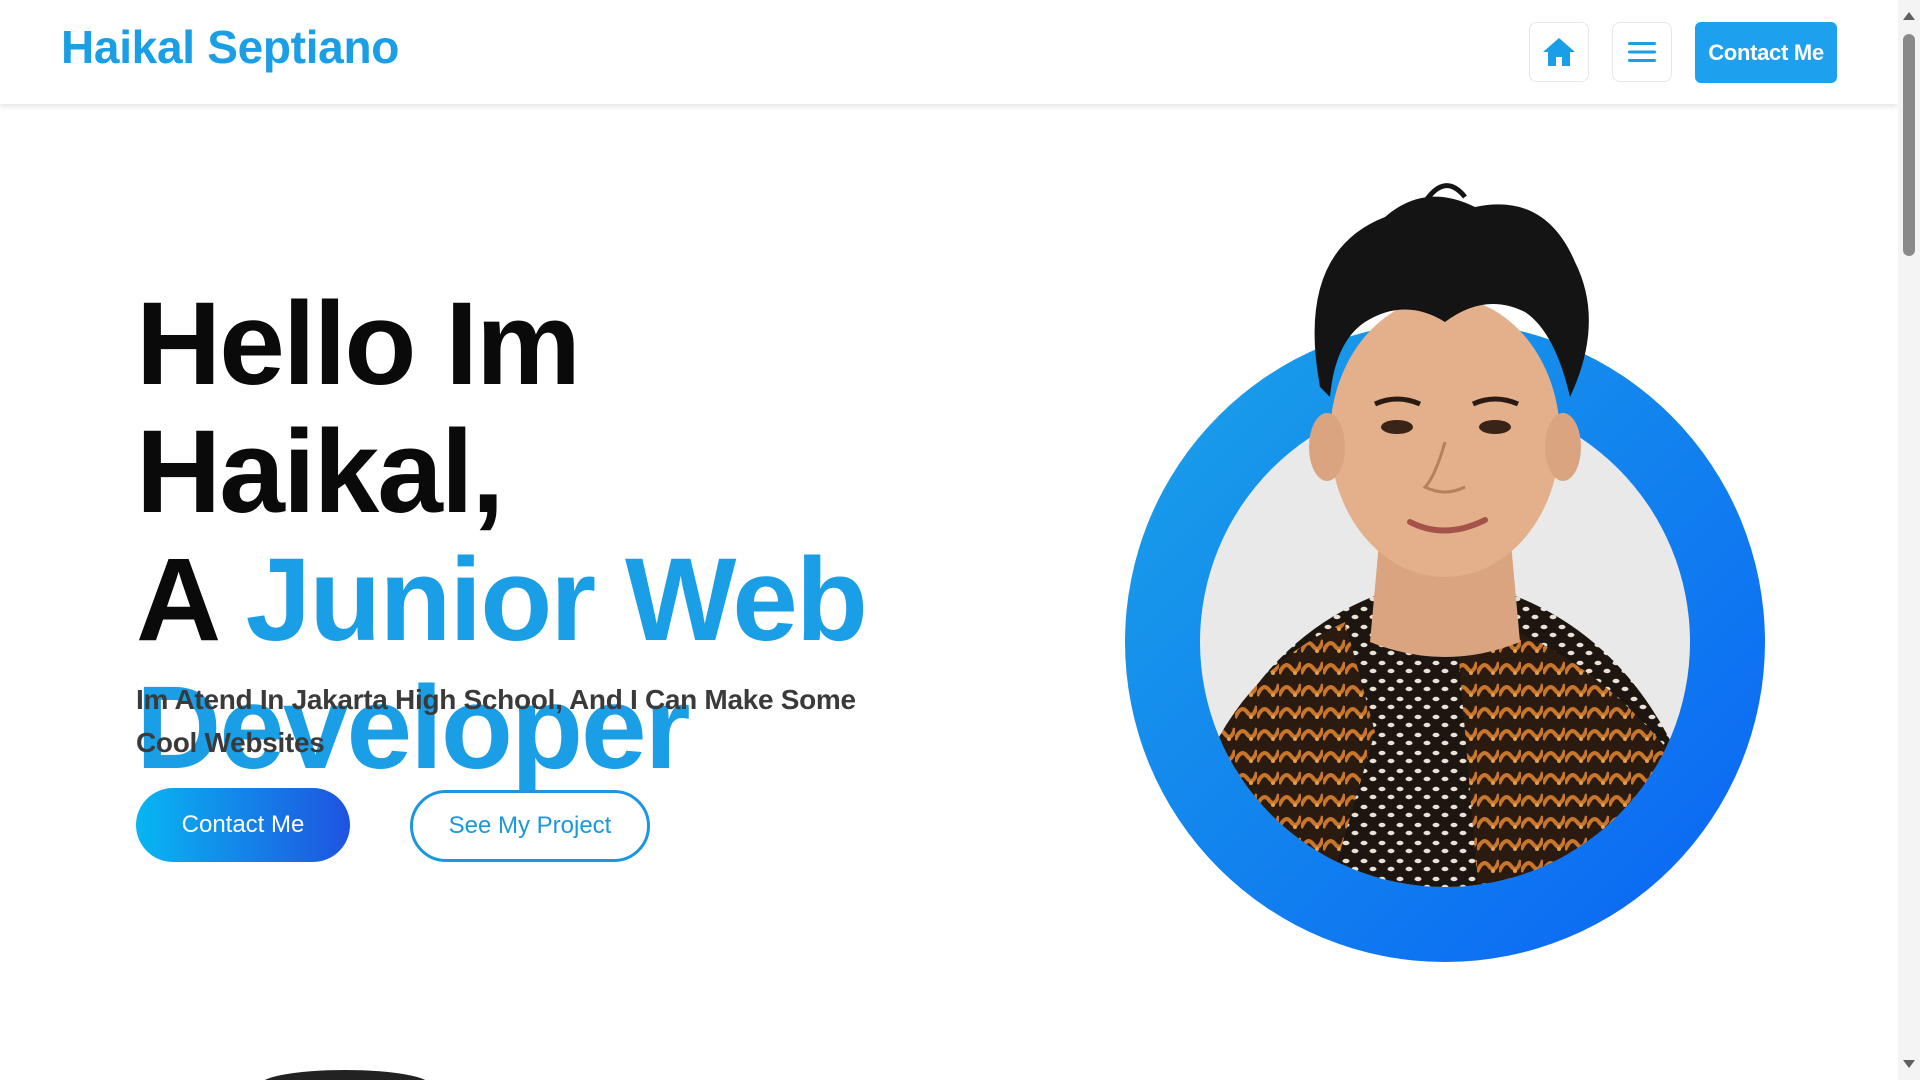 This screenshot has height=1080, width=1920. Describe the element at coordinates (191, 600) in the screenshot. I see `hero-title-prefix: A` at that location.